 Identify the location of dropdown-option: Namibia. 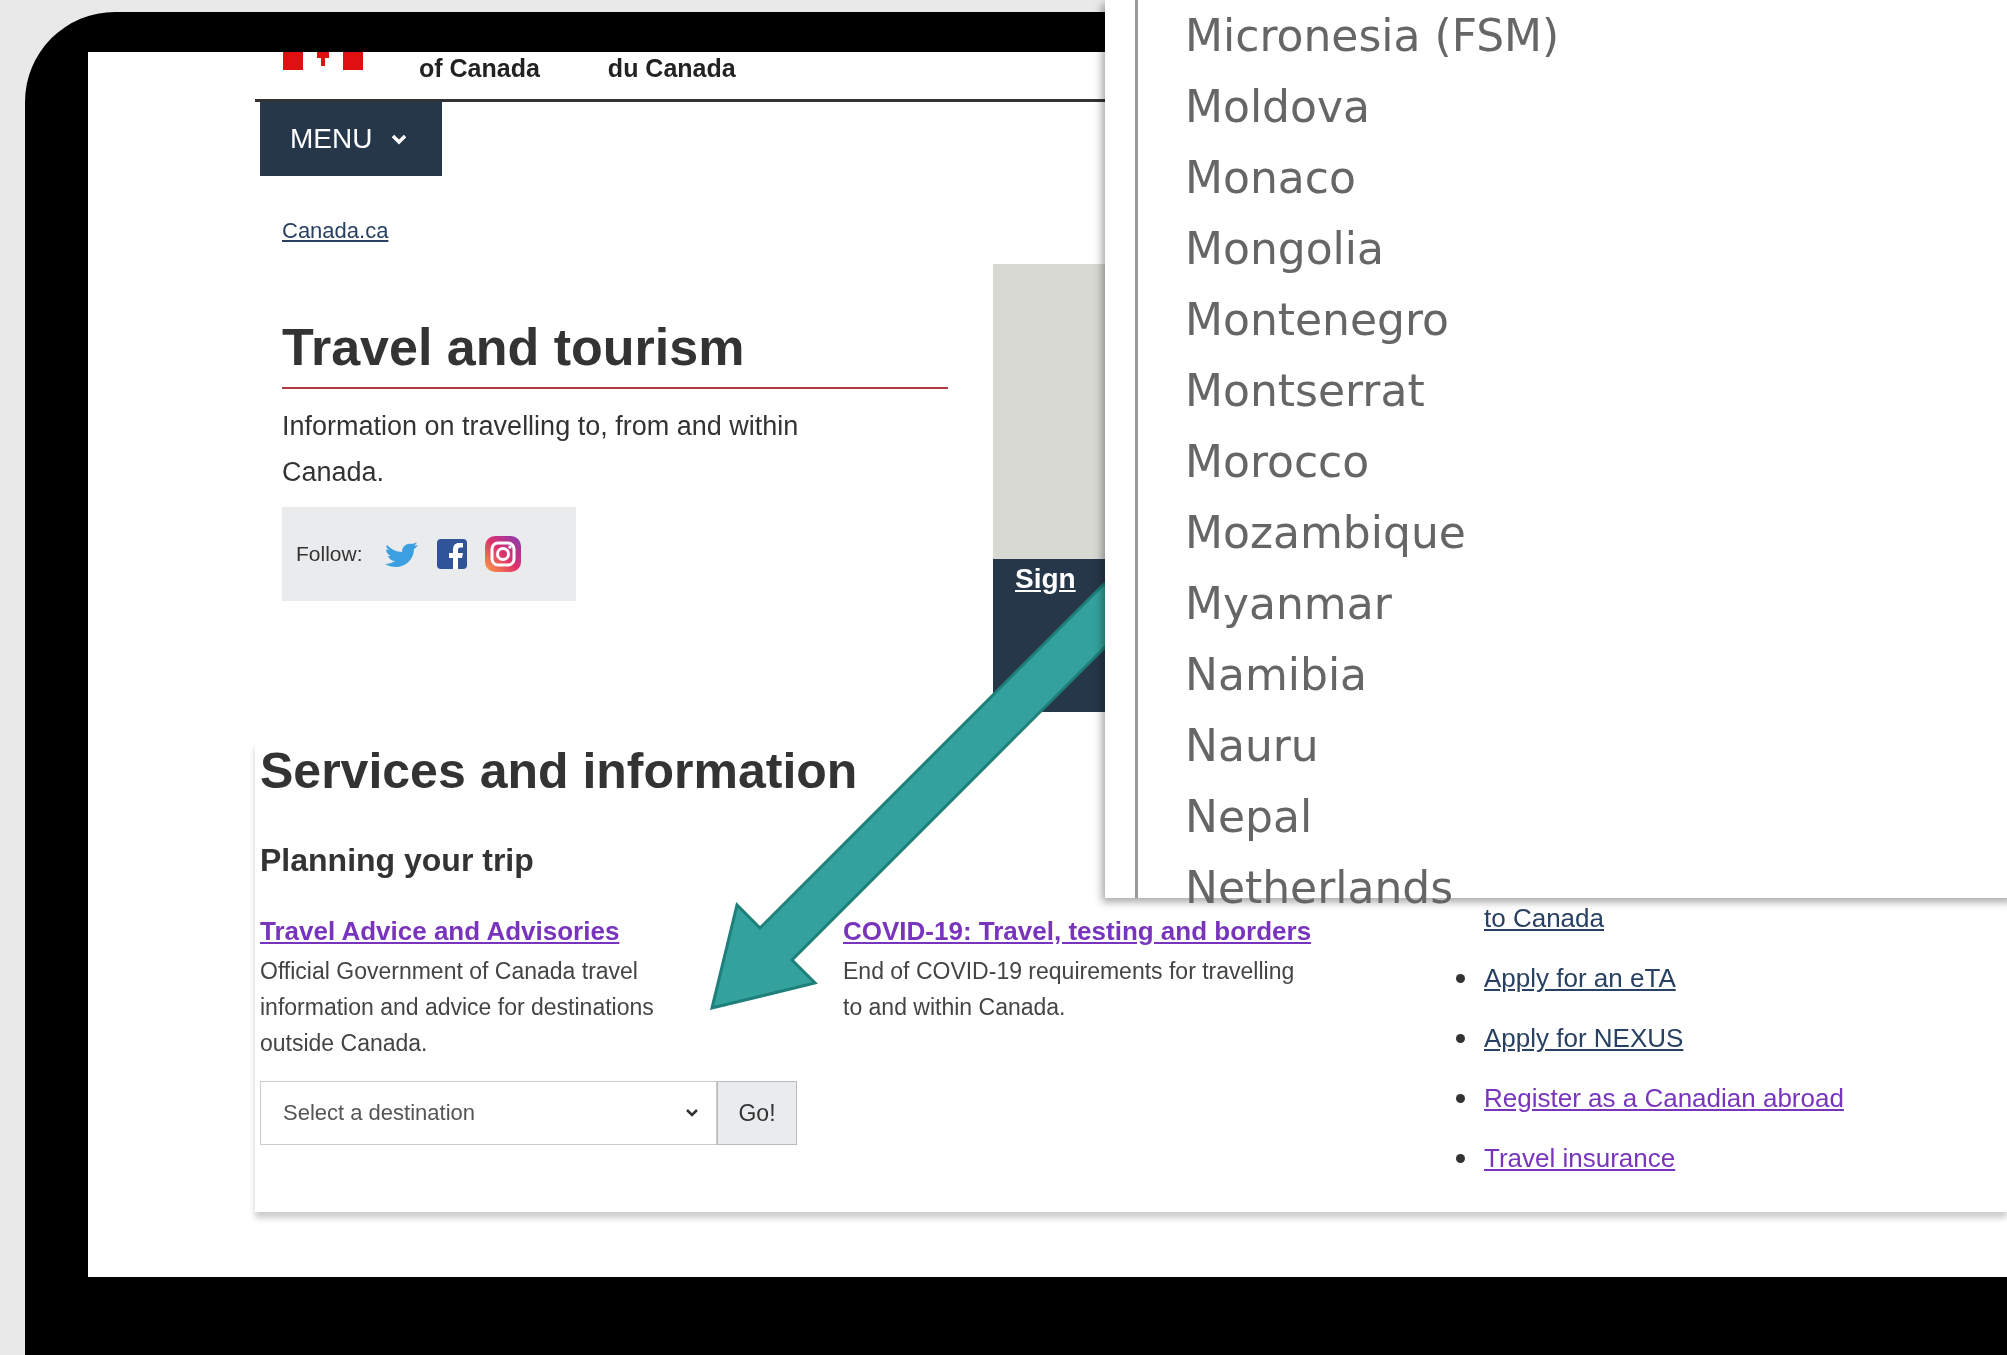
(1276, 674).